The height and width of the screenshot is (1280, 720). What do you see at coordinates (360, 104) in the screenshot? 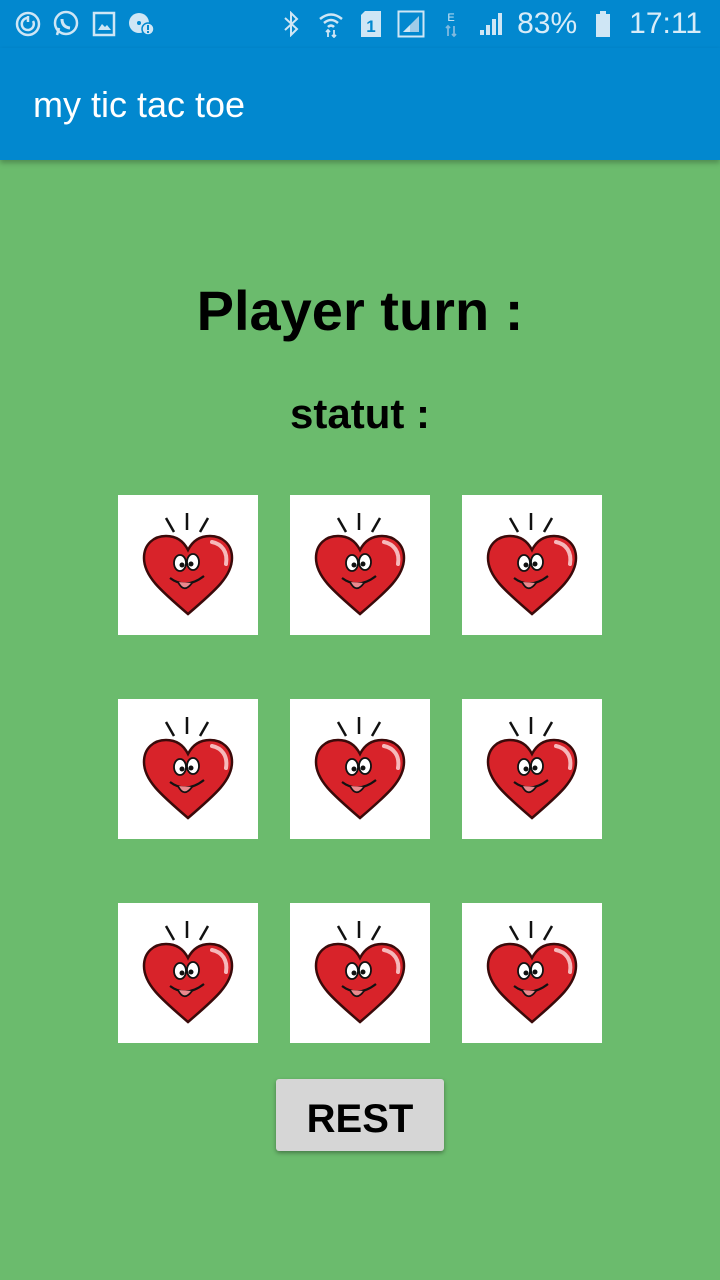
I see `app-bar: my tic tac toe` at bounding box center [360, 104].